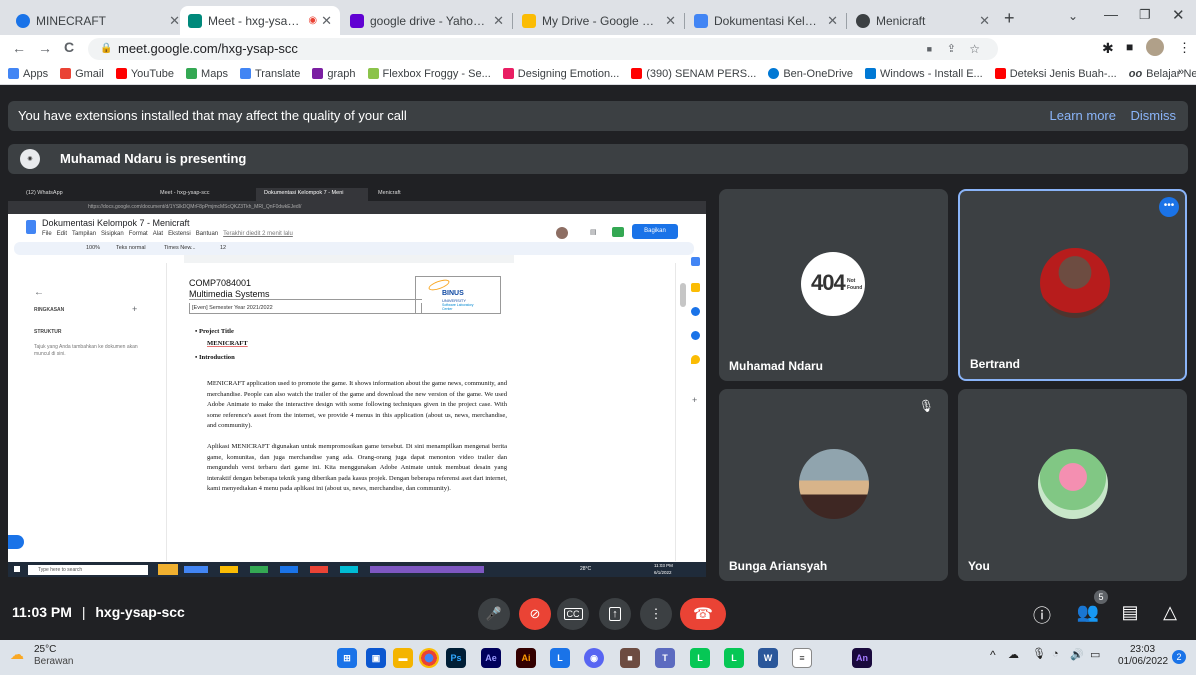 Image resolution: width=1196 pixels, height=675 pixels. What do you see at coordinates (138, 234) in the screenshot?
I see `menu-format: Format` at bounding box center [138, 234].